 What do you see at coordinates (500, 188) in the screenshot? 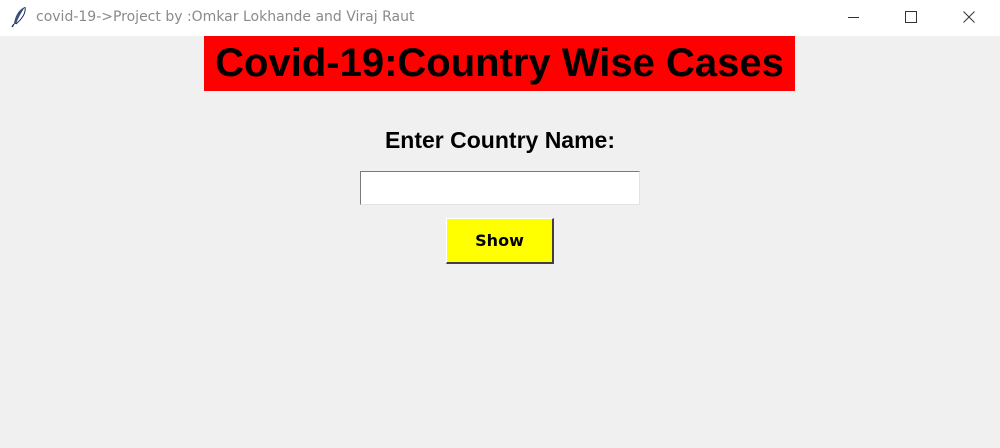
I see `country-name-input` at bounding box center [500, 188].